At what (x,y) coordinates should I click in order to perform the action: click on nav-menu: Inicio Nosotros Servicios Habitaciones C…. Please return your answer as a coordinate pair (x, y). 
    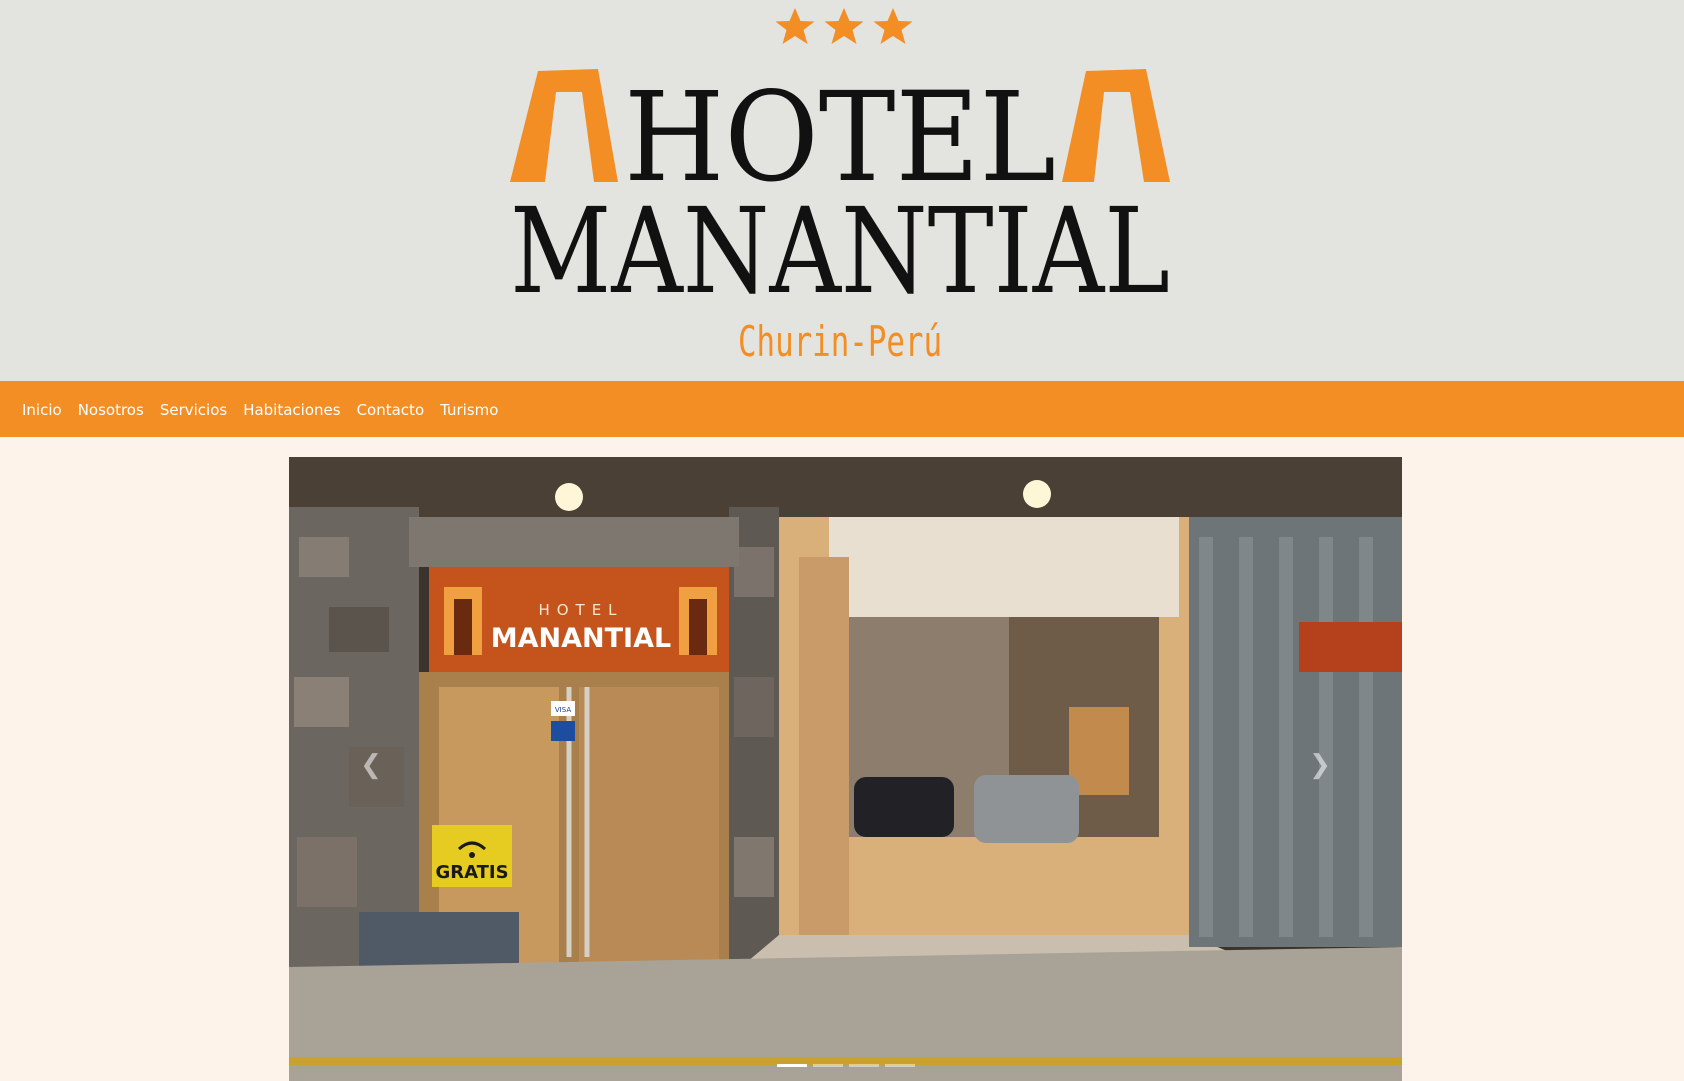
    Looking at the image, I should click on (268, 409).